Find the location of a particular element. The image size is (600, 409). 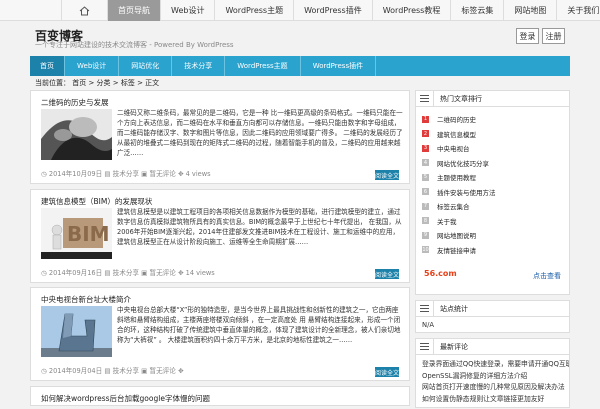

post-date: 2014年09月16日 is located at coordinates (75, 273).